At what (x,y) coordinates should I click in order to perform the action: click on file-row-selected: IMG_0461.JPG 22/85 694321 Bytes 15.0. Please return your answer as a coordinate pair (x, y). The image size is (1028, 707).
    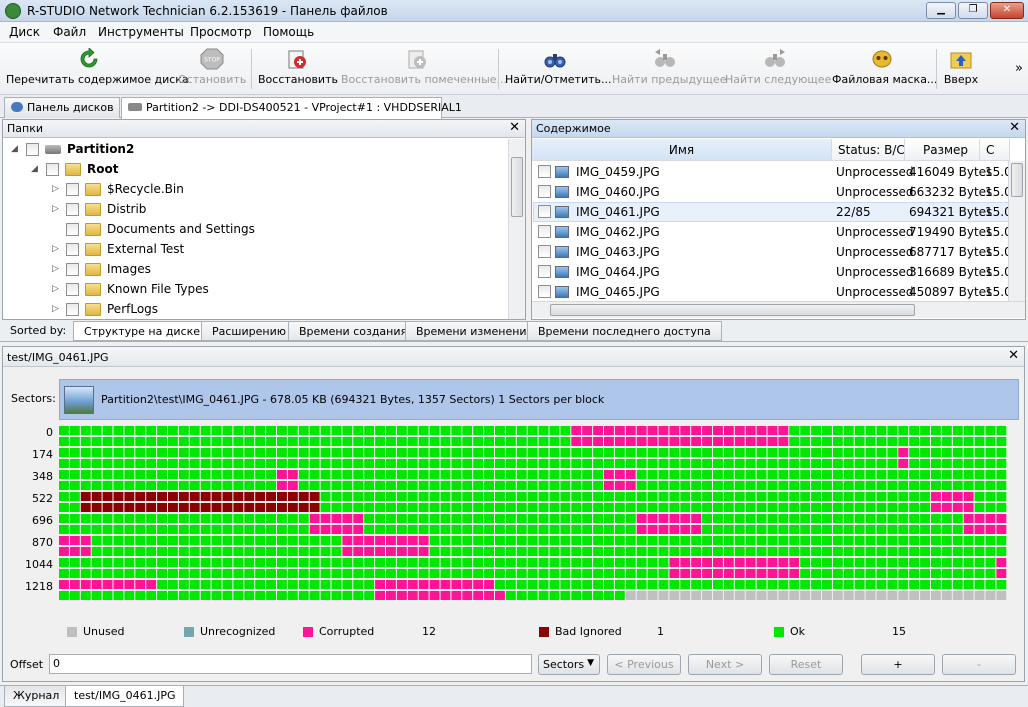
    Looking at the image, I should click on (772, 212).